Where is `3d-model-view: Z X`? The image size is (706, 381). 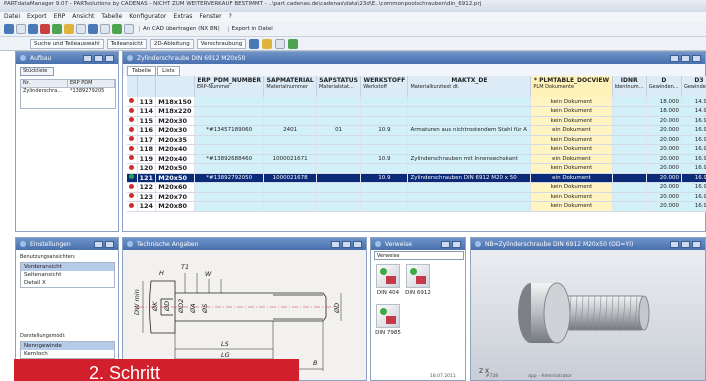
3d-model-view: Z X is located at coordinates (588, 316).